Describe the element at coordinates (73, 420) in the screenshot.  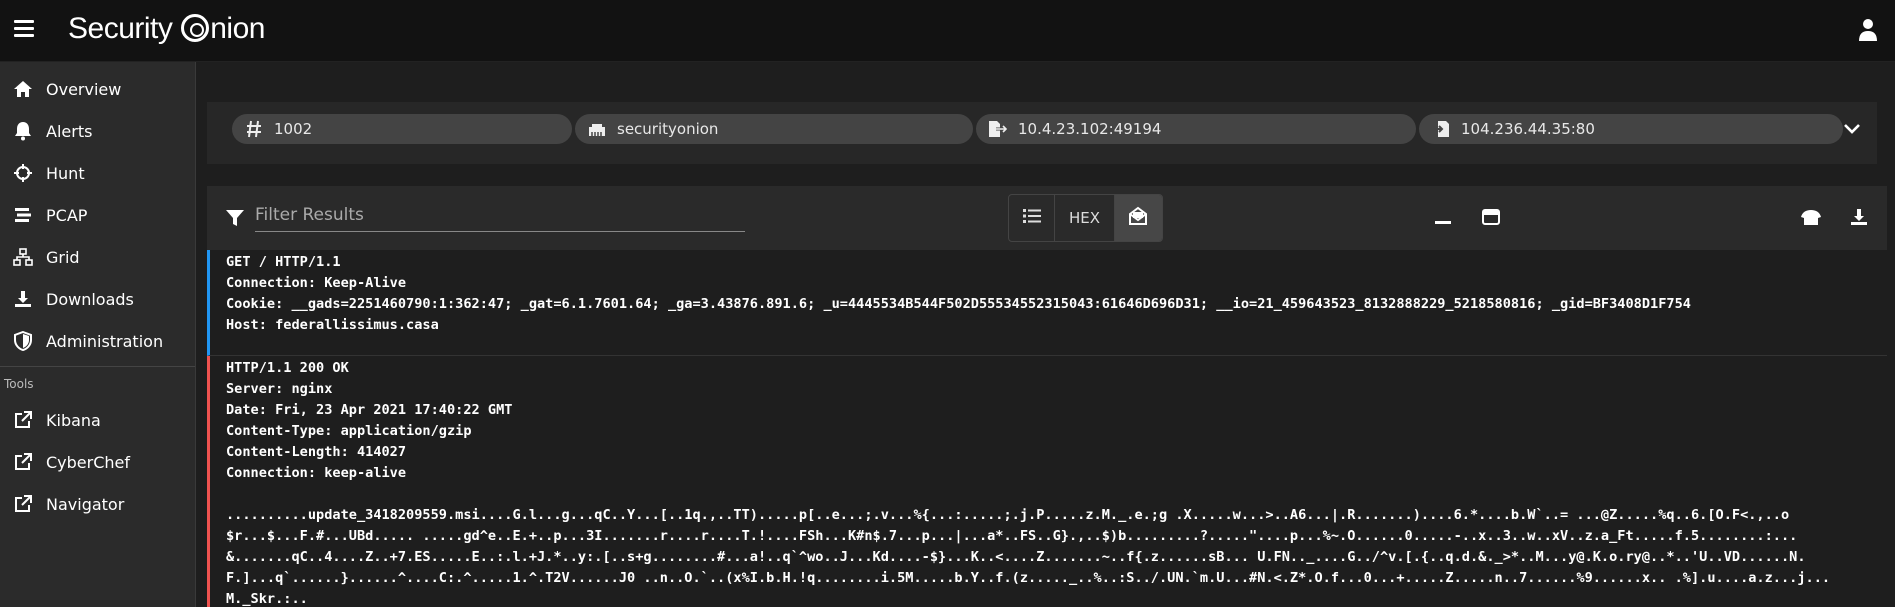
I see `sidebar-item-label: Kibana` at that location.